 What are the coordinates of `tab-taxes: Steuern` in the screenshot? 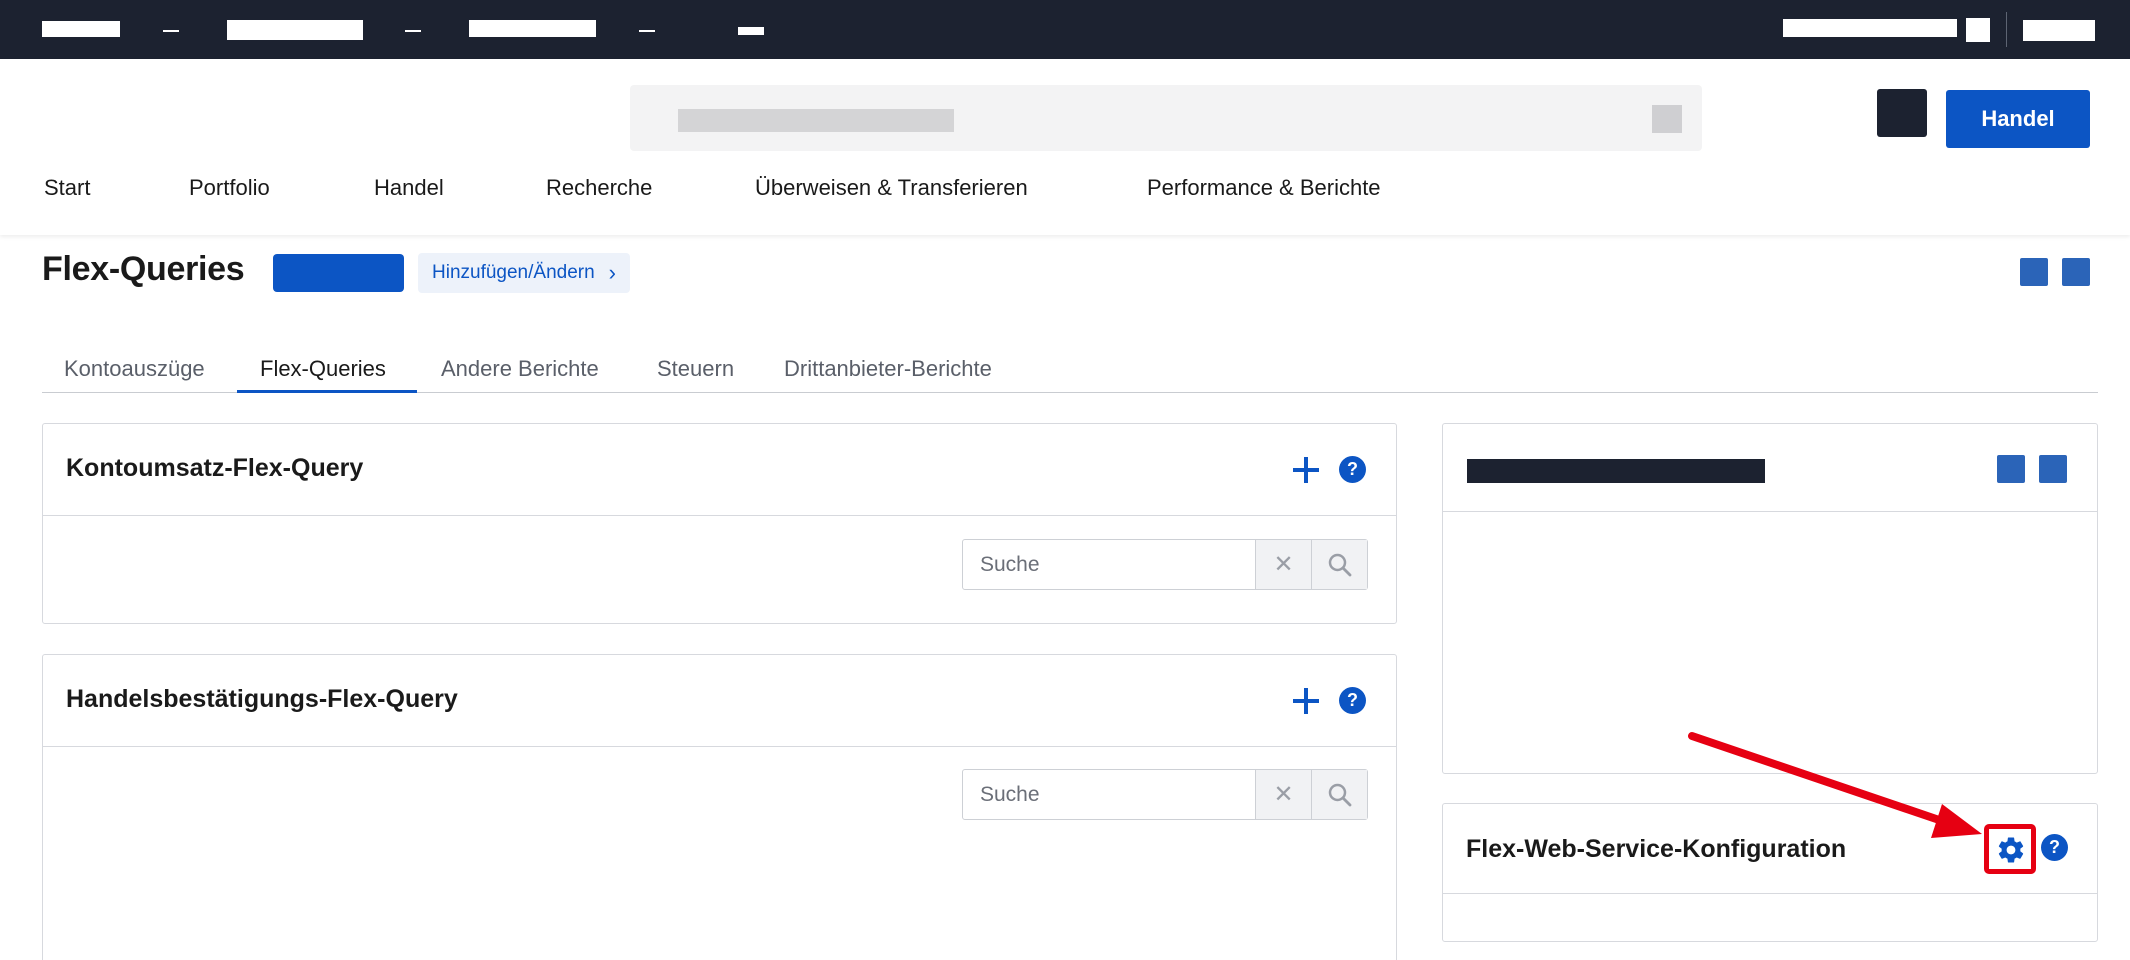 It's located at (695, 374).